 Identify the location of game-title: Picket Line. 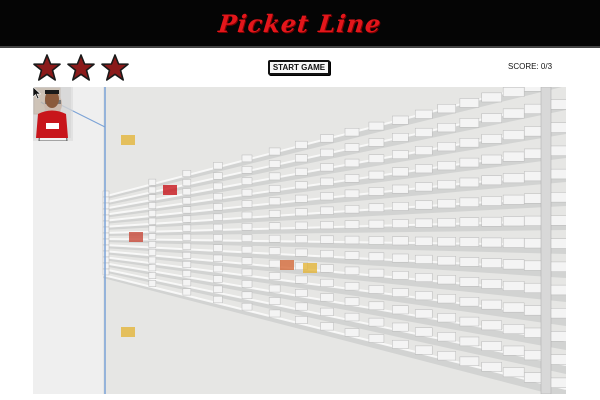
(300, 23).